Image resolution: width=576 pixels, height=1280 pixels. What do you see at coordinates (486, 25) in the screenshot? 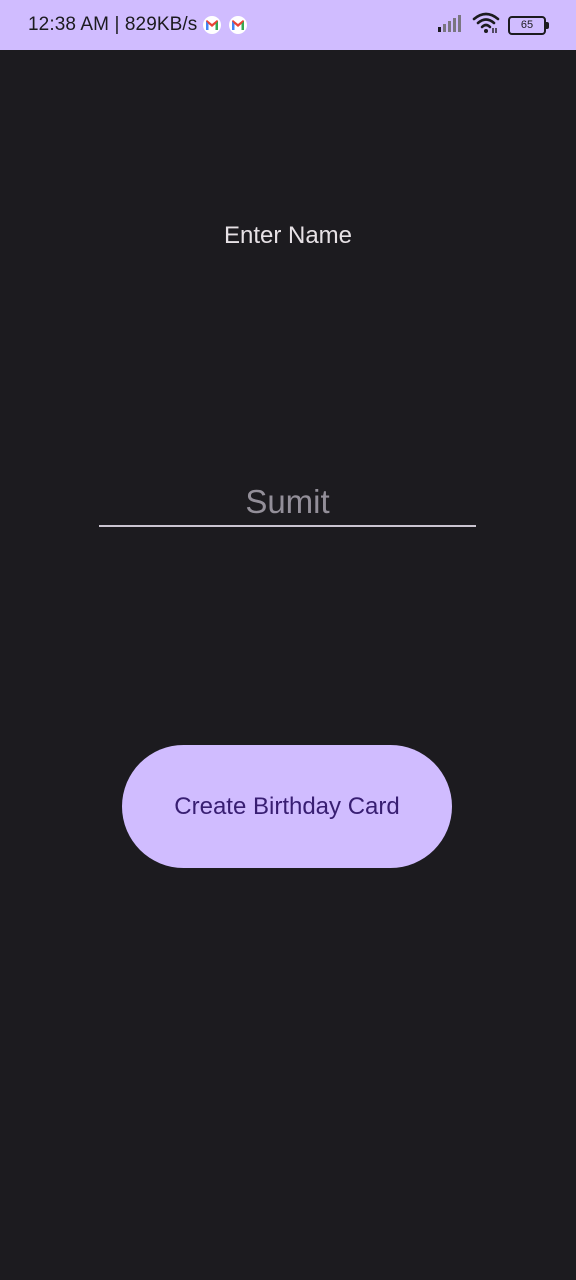
I see `wifi-icon` at bounding box center [486, 25].